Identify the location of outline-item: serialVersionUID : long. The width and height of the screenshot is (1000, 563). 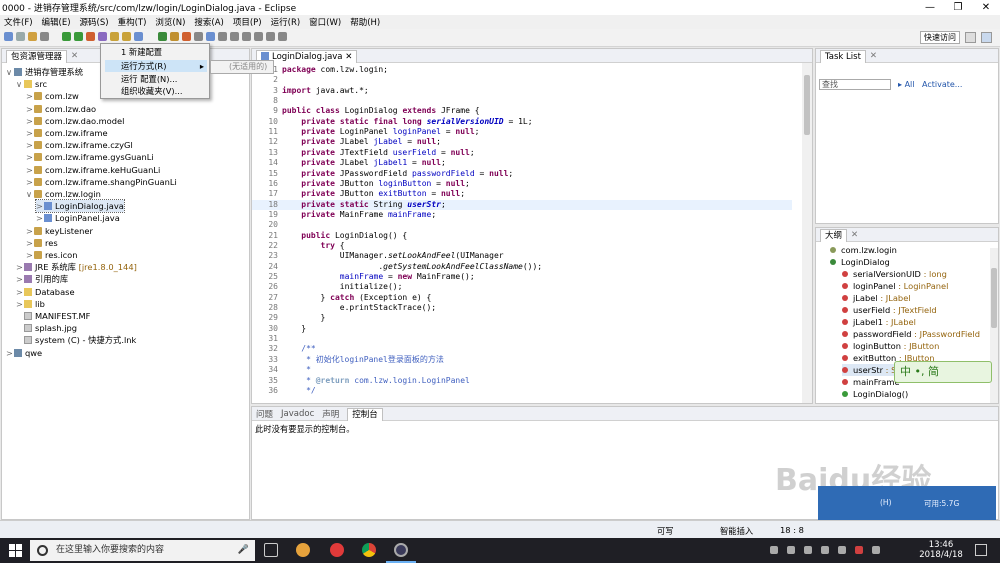
(894, 274).